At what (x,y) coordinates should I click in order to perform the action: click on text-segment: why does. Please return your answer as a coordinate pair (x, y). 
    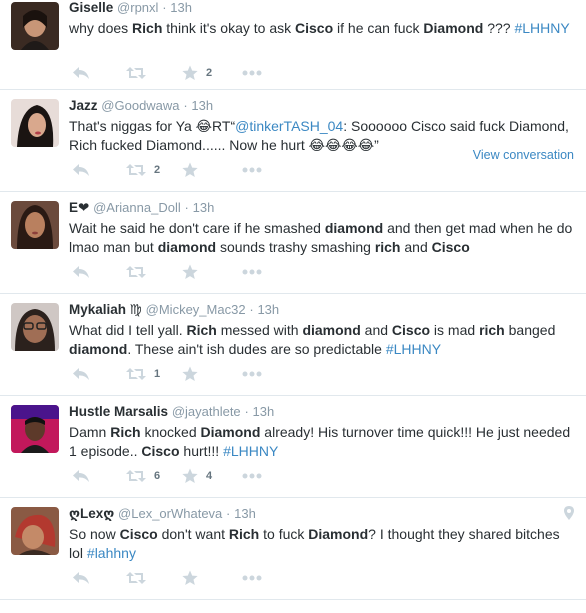
    Looking at the image, I should click on (101, 28).